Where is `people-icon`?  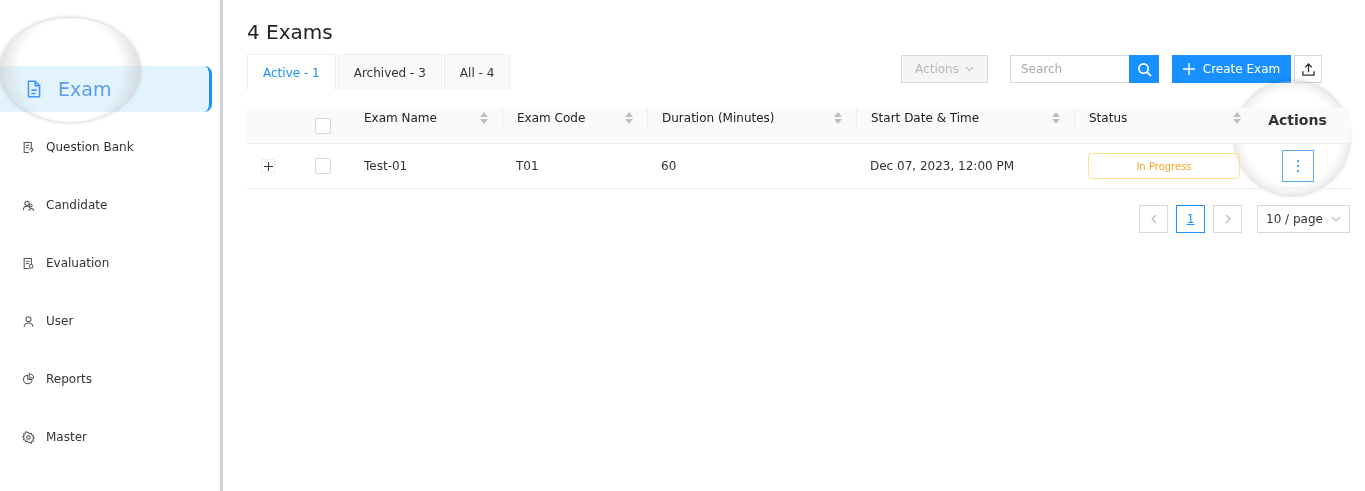
people-icon is located at coordinates (28, 205).